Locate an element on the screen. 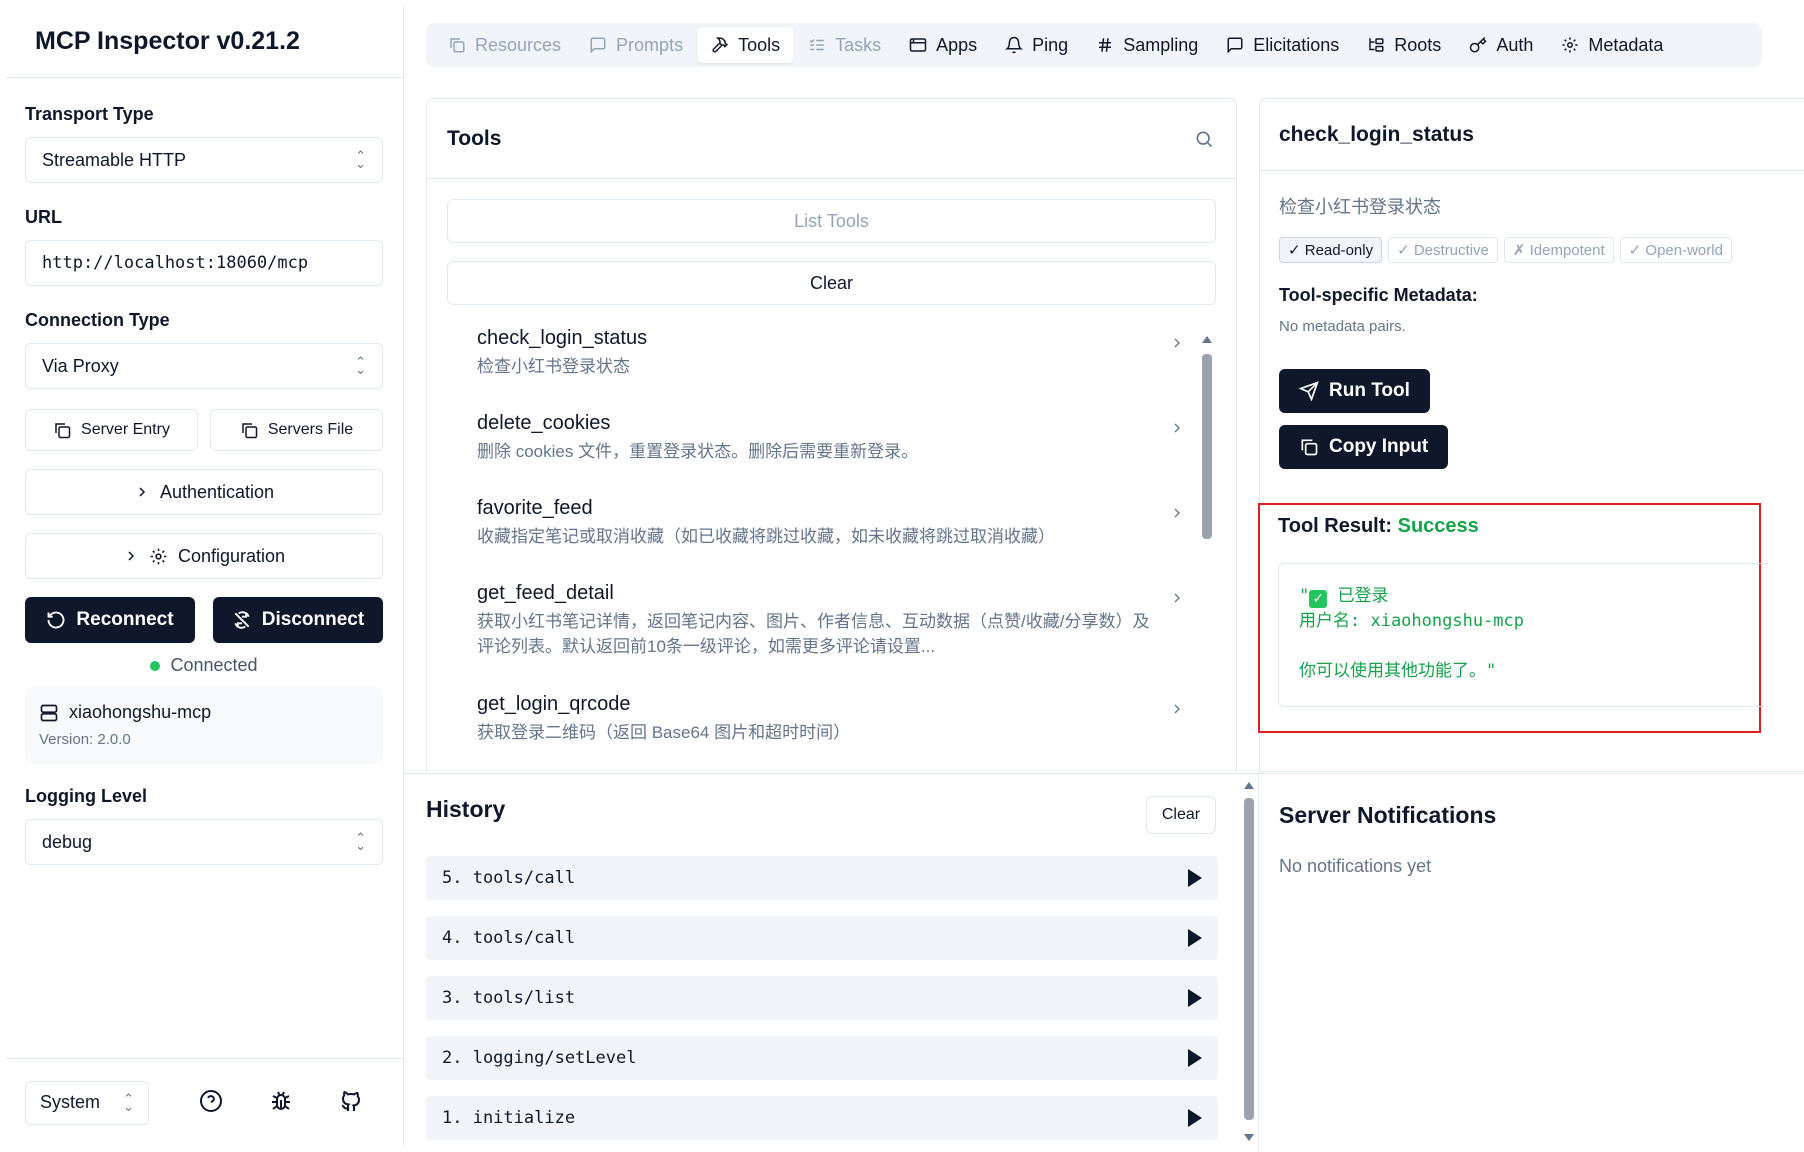 This screenshot has height=1152, width=1804. authentication-label: Authentication is located at coordinates (217, 491).